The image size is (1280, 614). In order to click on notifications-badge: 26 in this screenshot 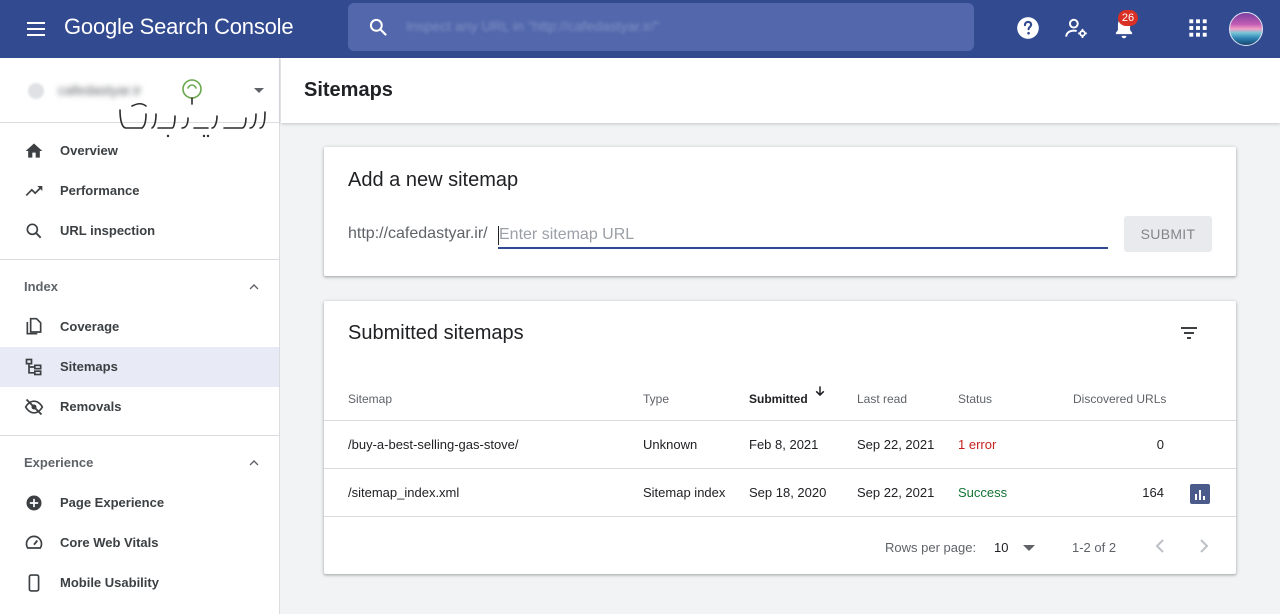, I will do `click(1128, 18)`.